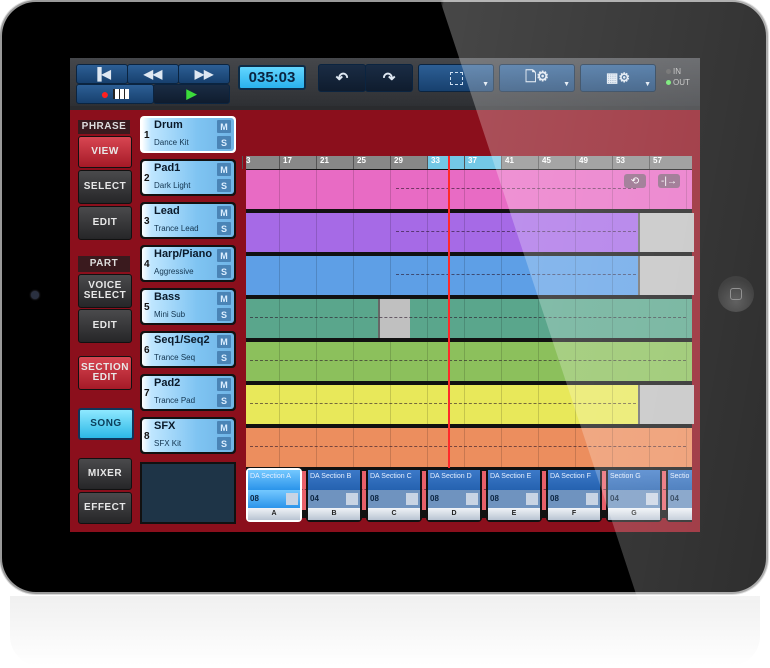 This screenshot has width=770, height=668. I want to click on section-pad: DA Section C 08 C, so click(394, 495).